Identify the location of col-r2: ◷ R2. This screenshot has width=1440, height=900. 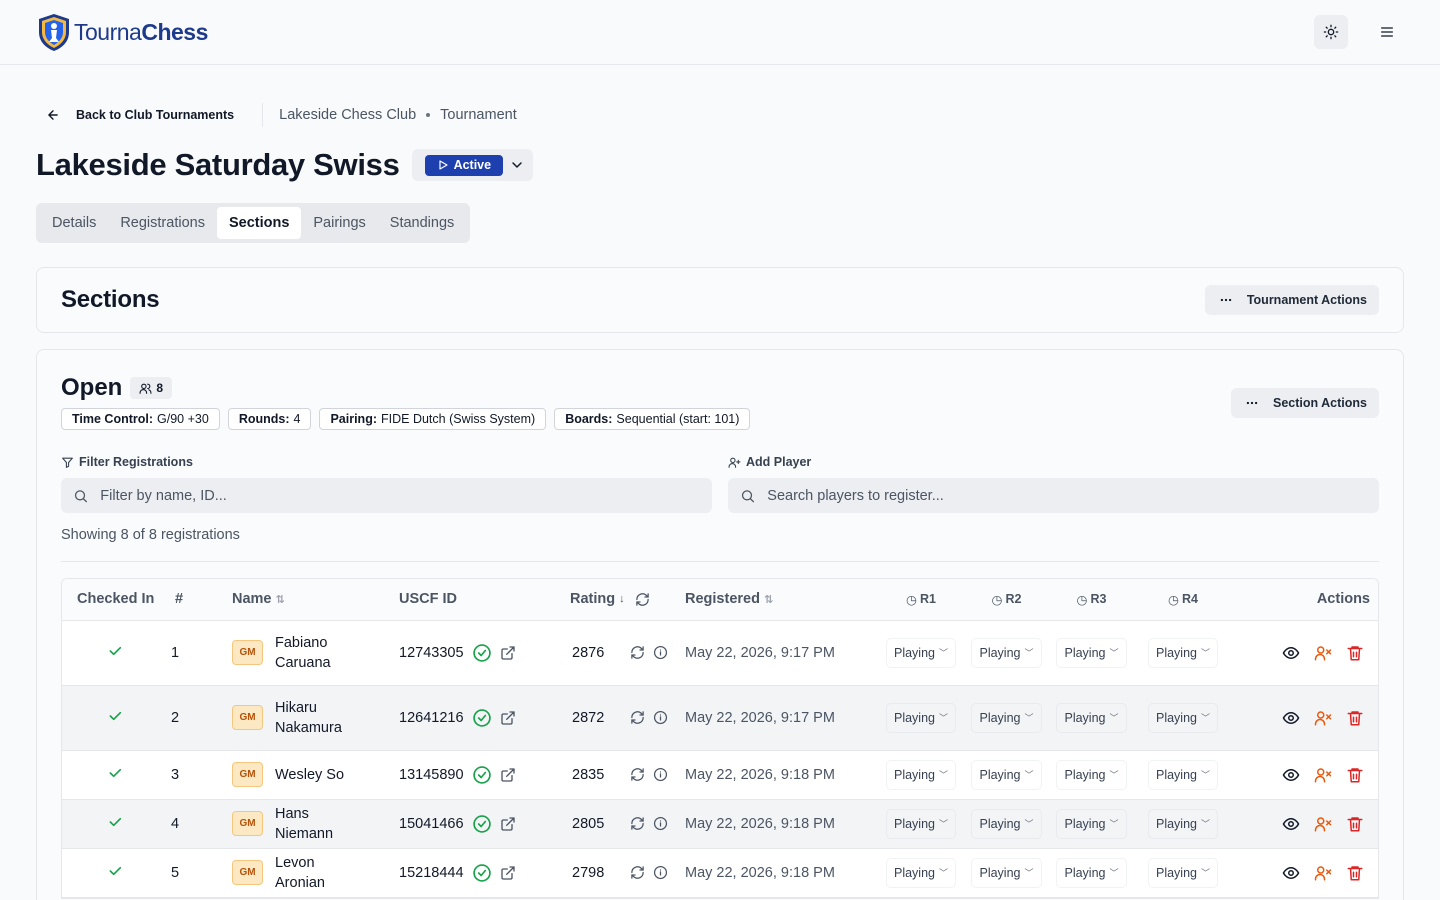
(1006, 600).